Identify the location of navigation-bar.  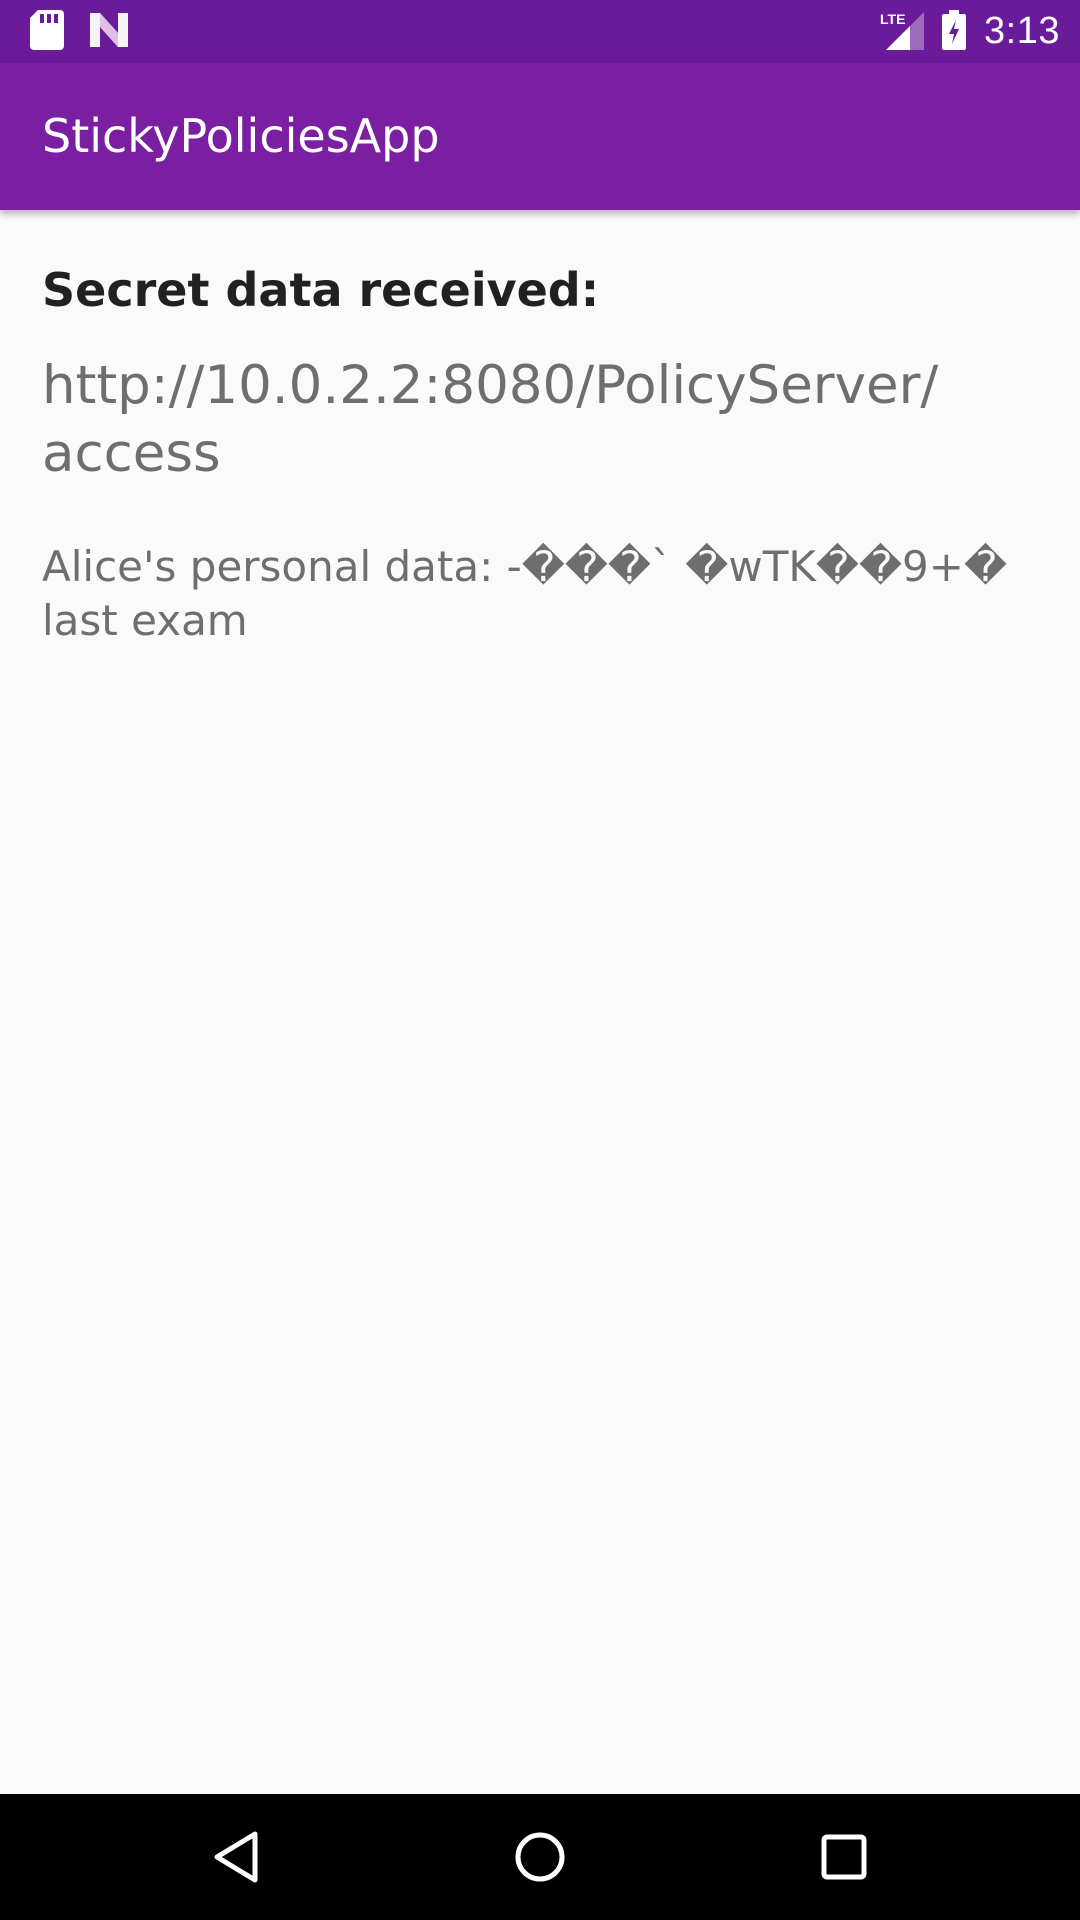
(540, 1857).